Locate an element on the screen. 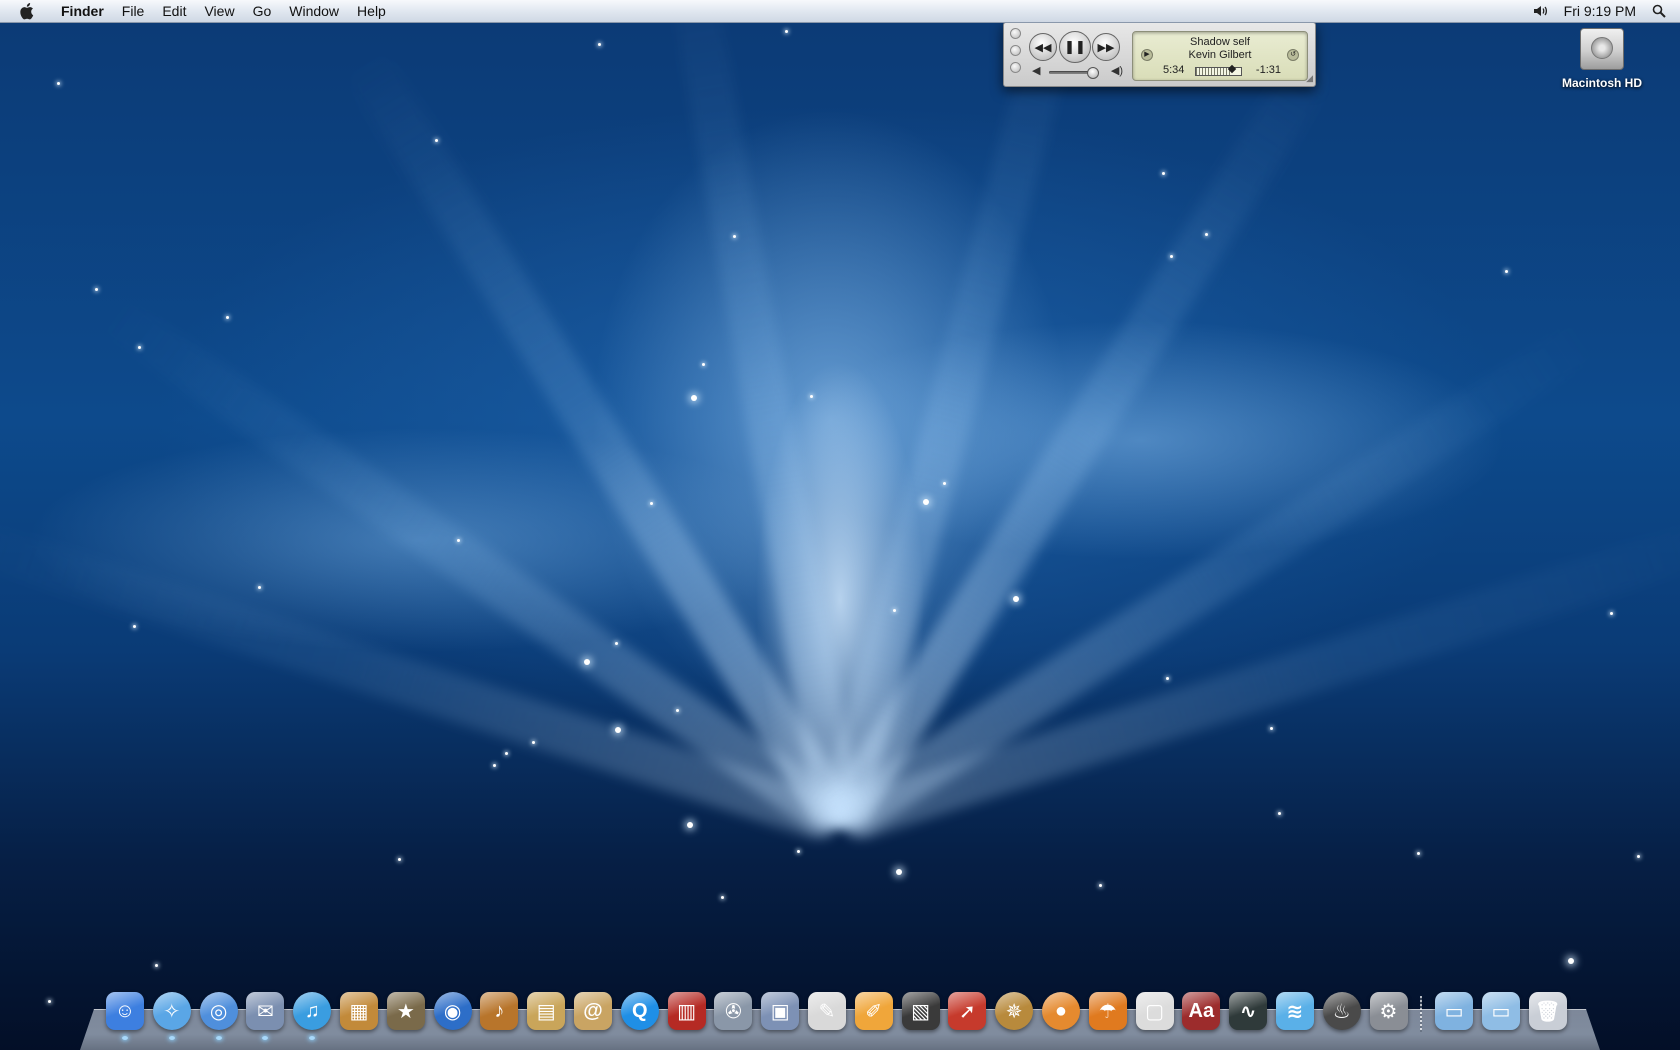  dock-transmit: ➚ is located at coordinates (967, 1011).